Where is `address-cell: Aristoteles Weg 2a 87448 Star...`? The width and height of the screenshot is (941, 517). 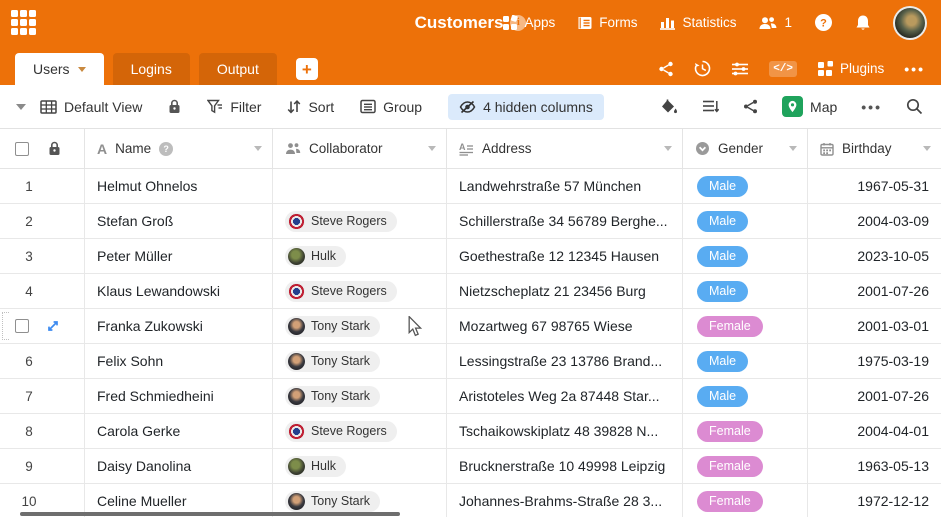 address-cell: Aristoteles Weg 2a 87448 Star... is located at coordinates (565, 396).